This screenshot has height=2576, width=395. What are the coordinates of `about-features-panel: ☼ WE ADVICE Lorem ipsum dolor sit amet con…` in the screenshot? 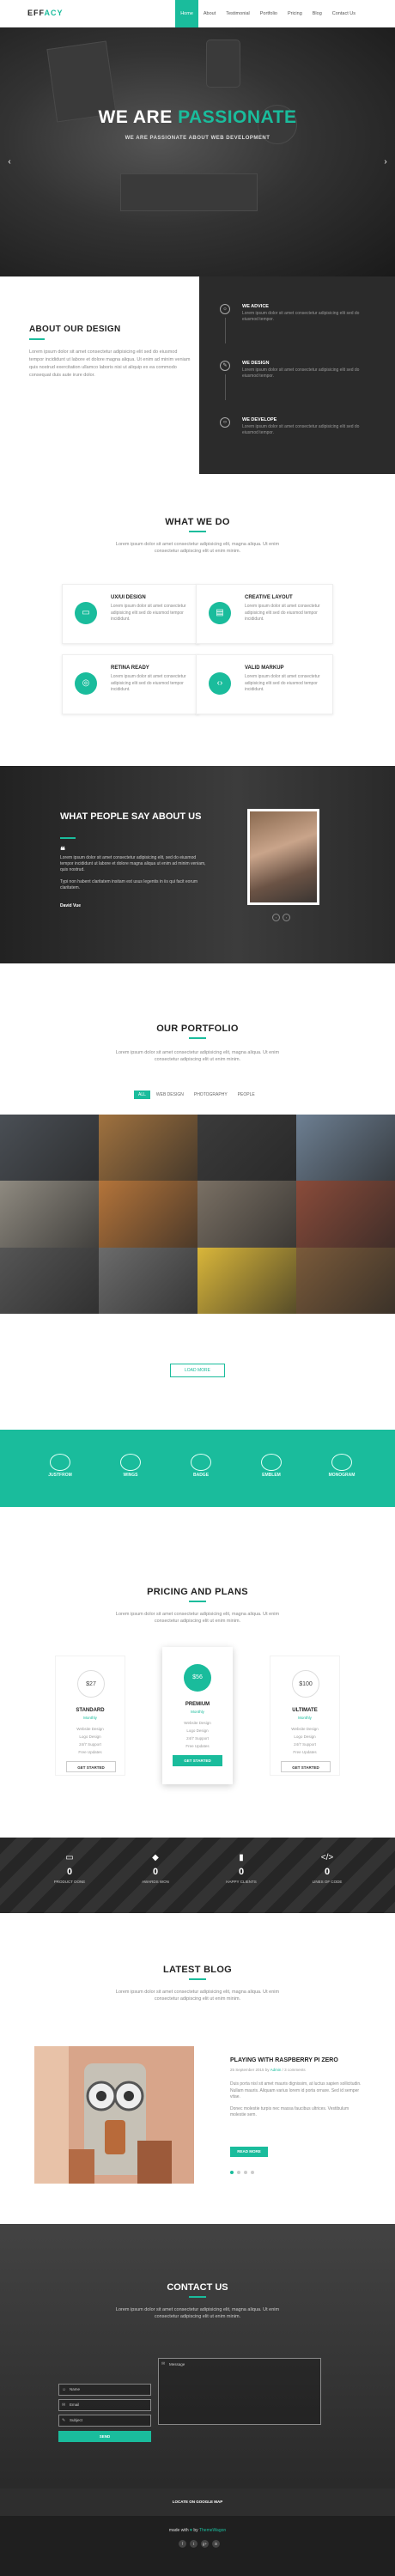 It's located at (297, 375).